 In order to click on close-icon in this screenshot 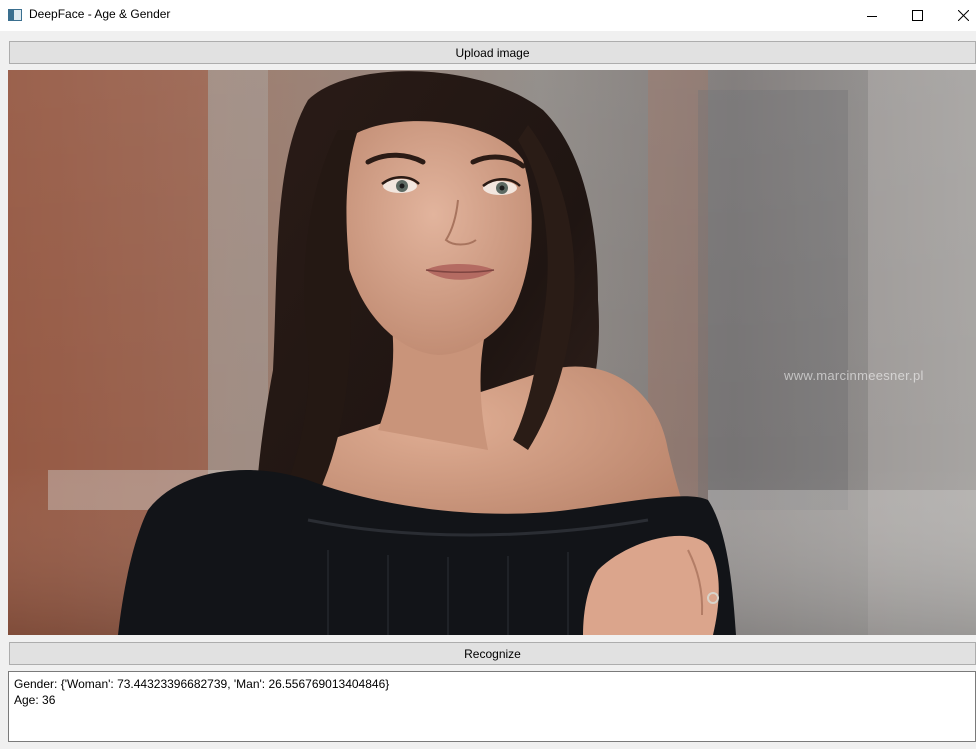, I will do `click(963, 15)`.